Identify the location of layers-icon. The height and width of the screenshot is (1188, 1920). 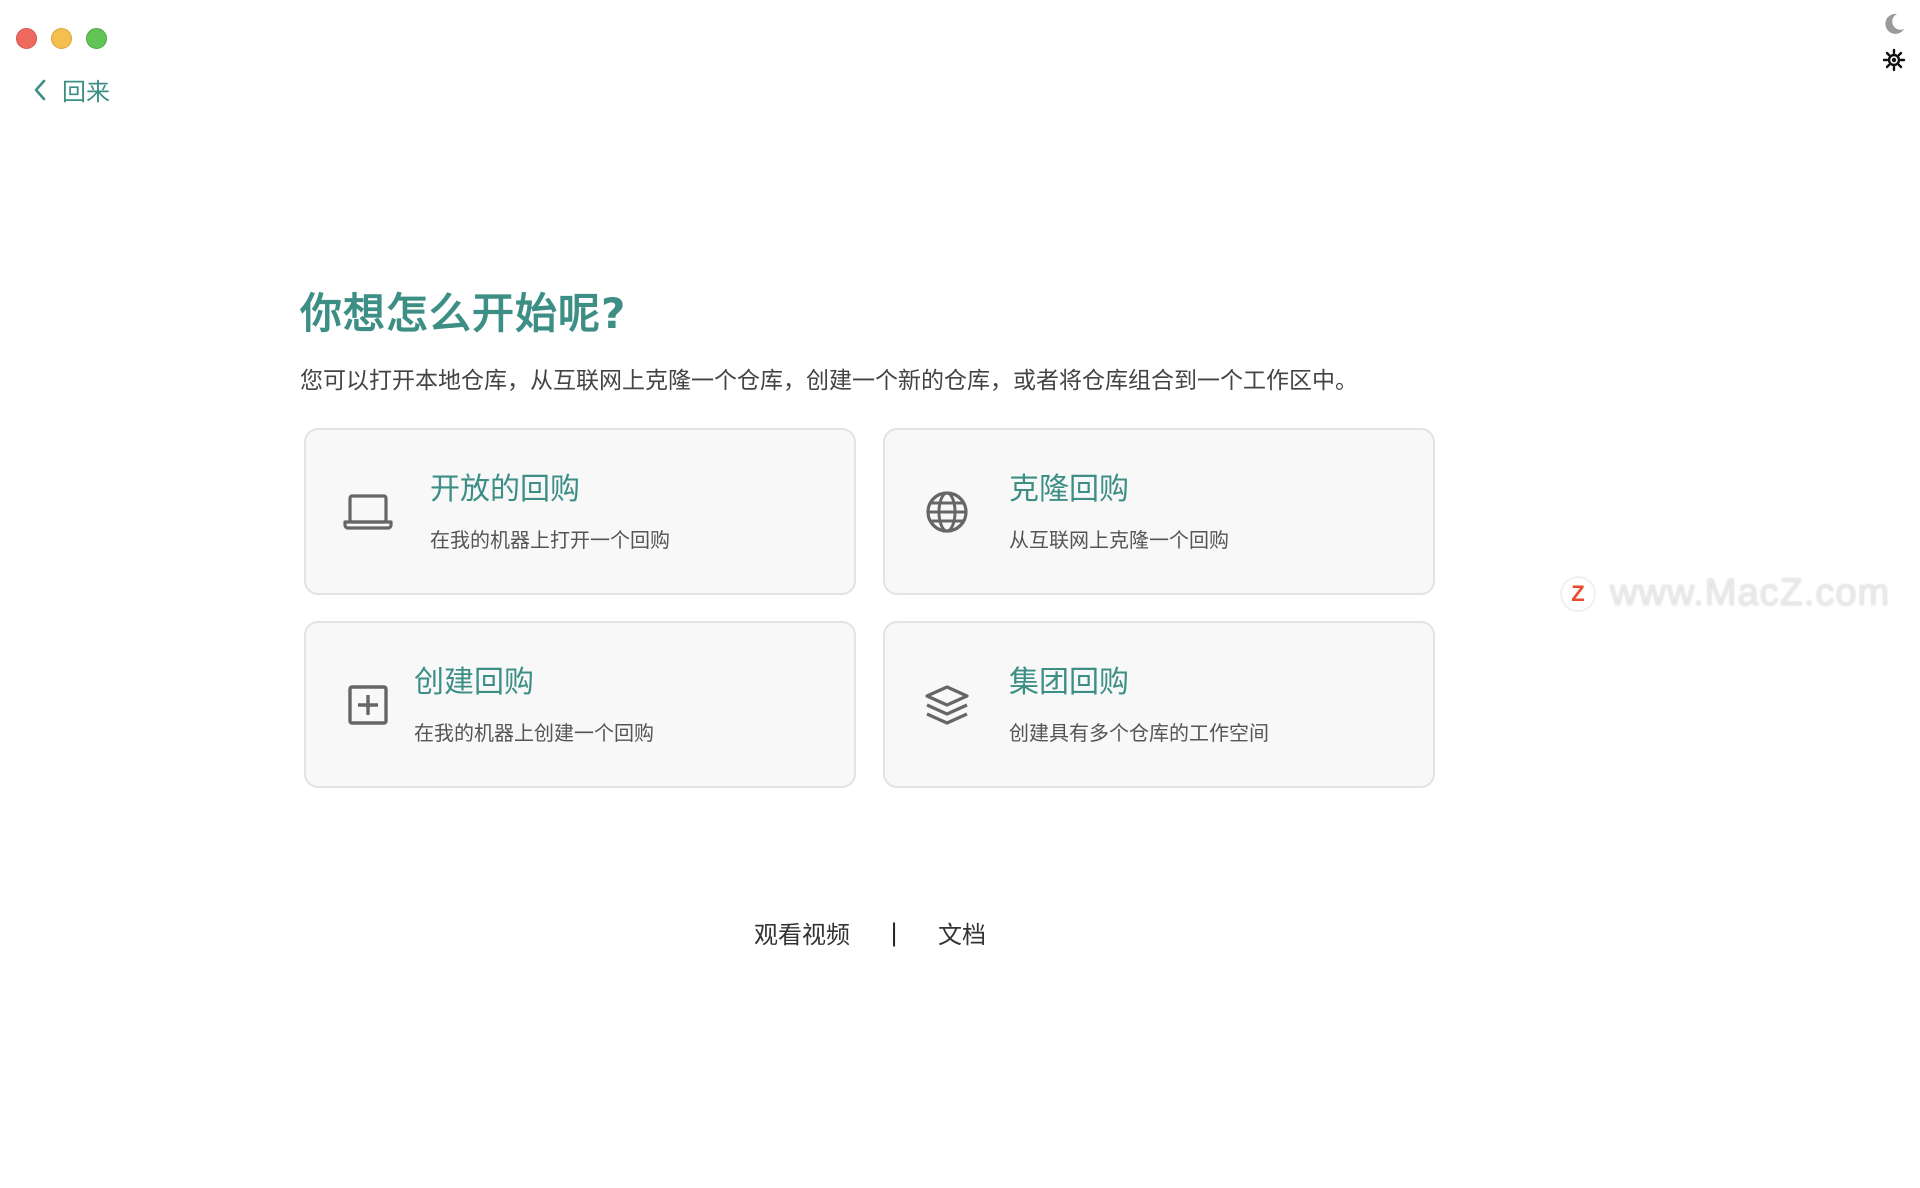
(947, 705).